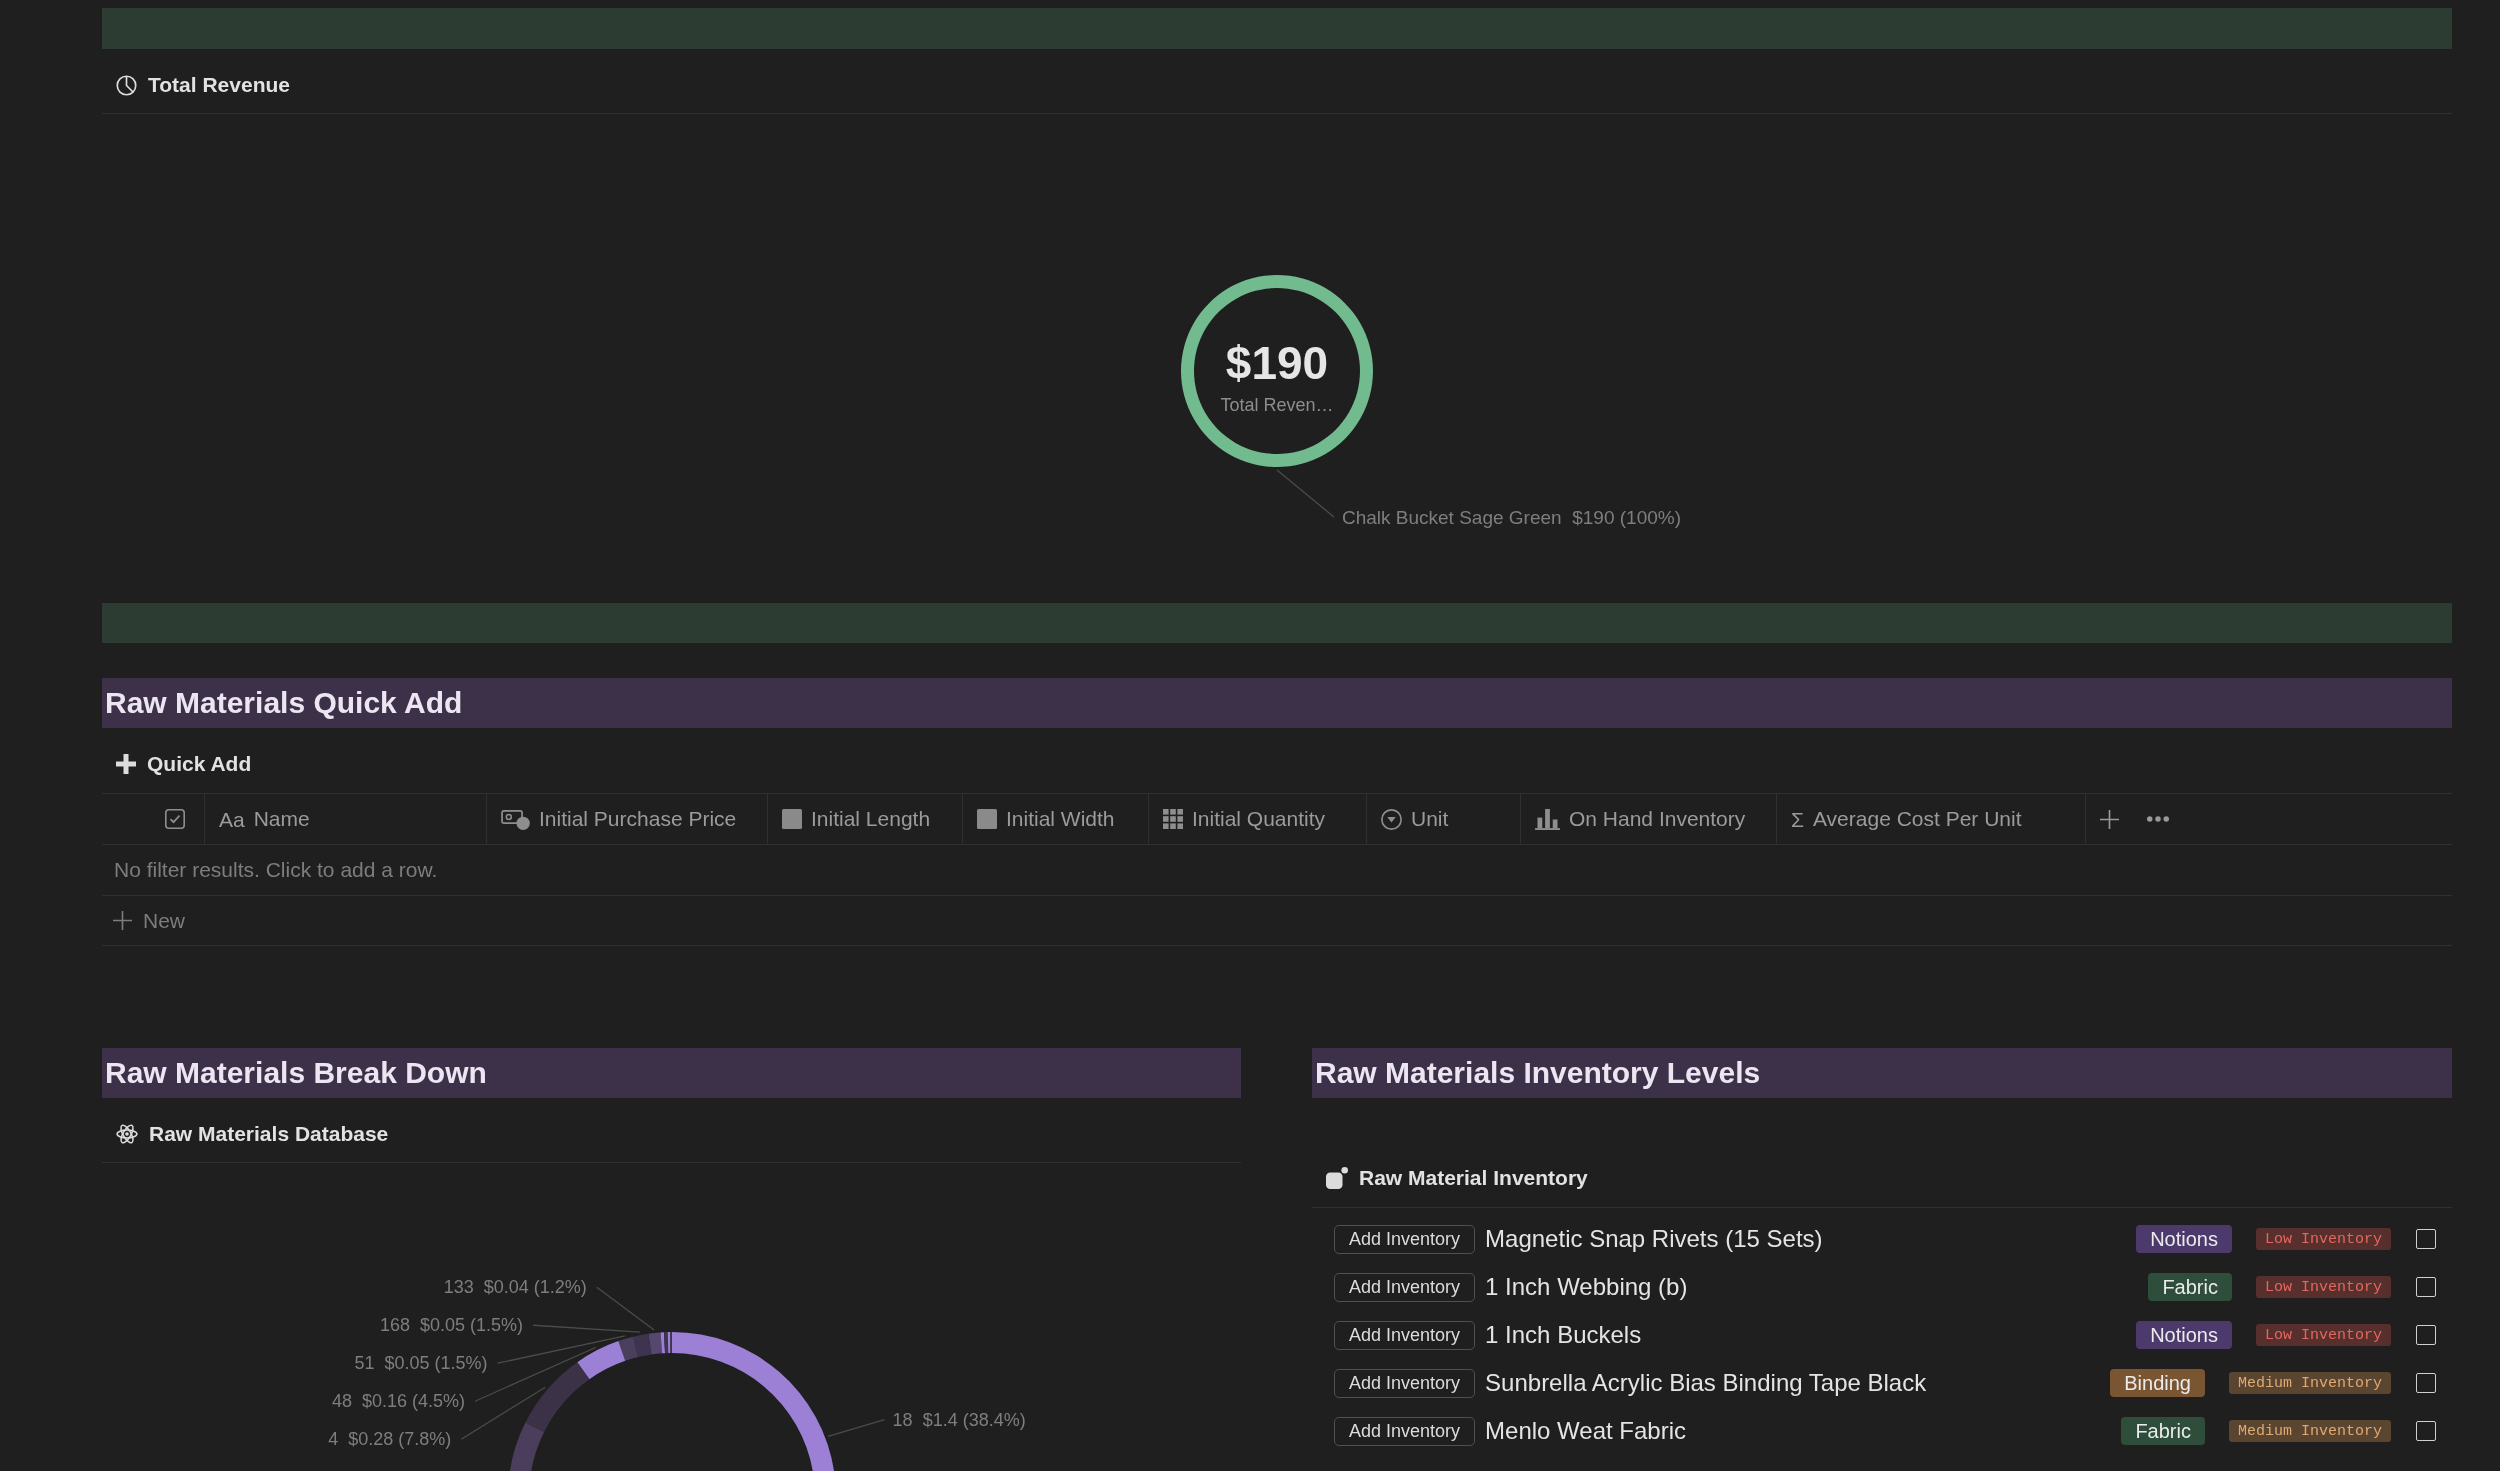 The image size is (2500, 1471). Describe the element at coordinates (1811, 1239) in the screenshot. I see `item-title: Magnetic Snap Rivets (15 Sets)` at that location.